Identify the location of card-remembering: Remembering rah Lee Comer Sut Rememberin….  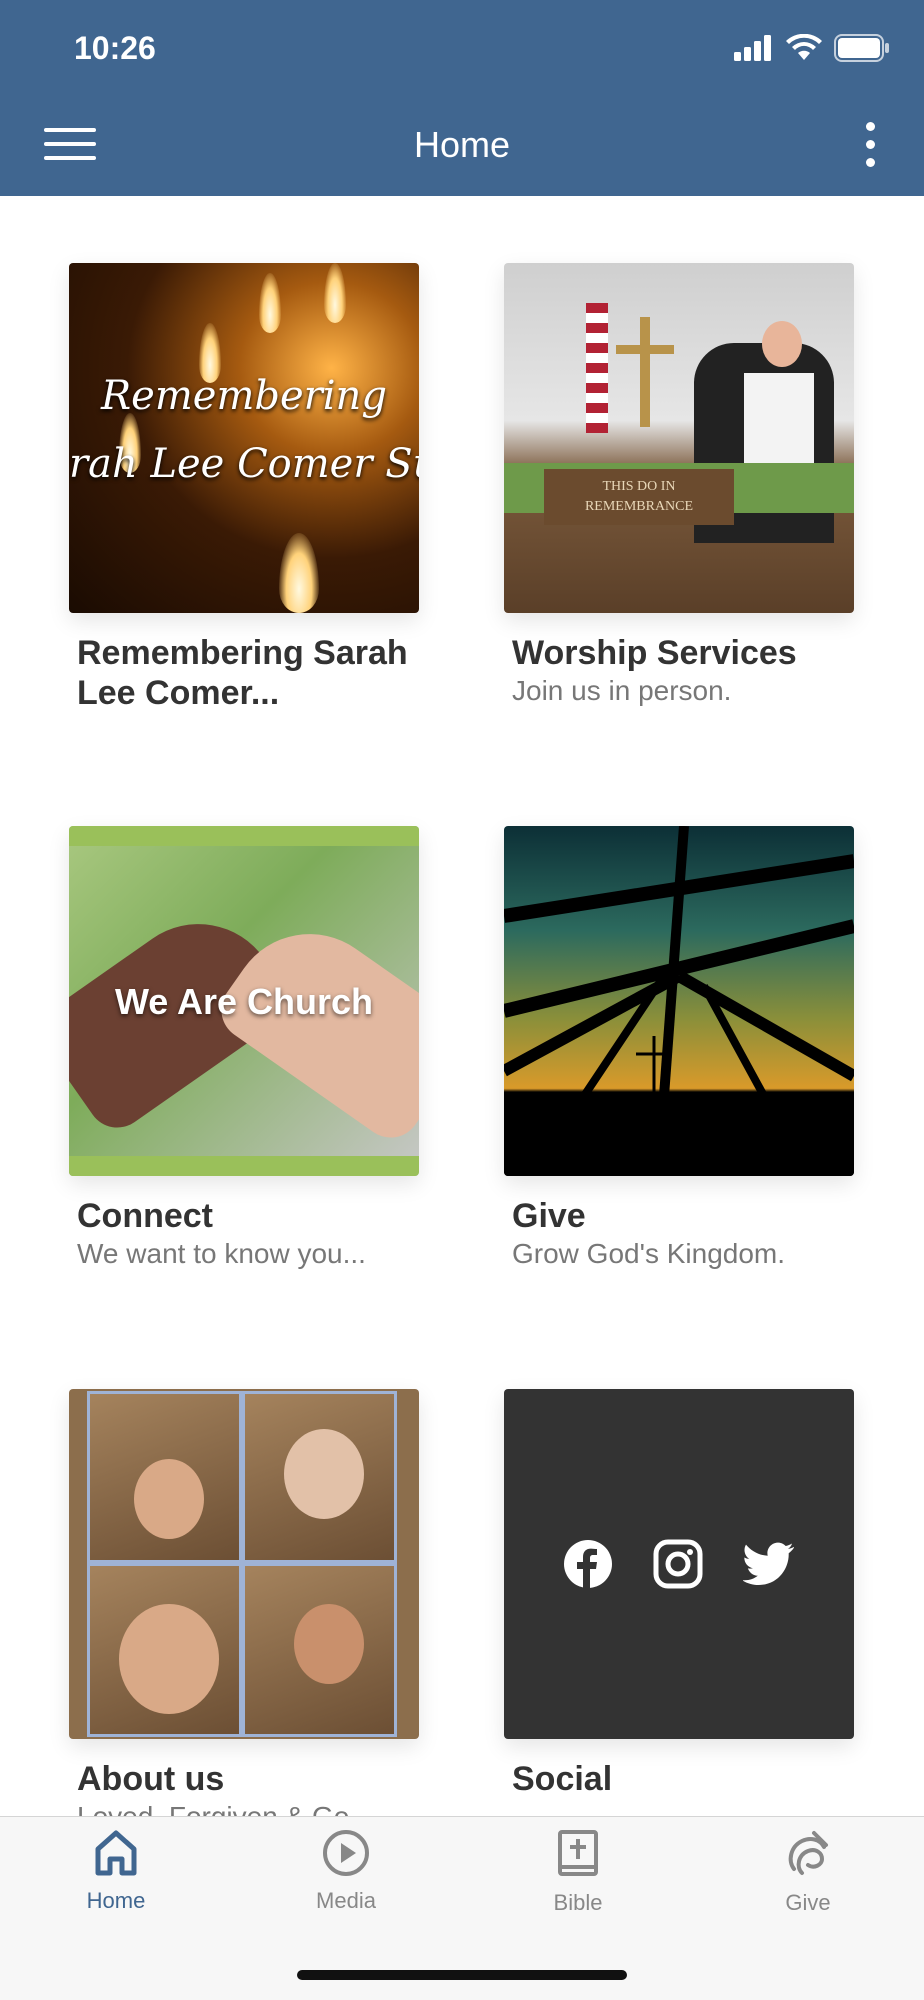
(244, 488).